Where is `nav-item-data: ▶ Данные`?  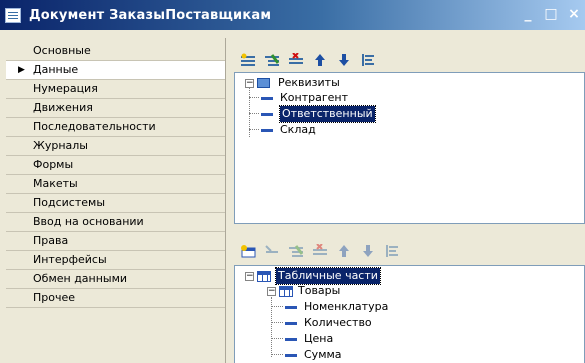 nav-item-data: ▶ Данные is located at coordinates (115, 70).